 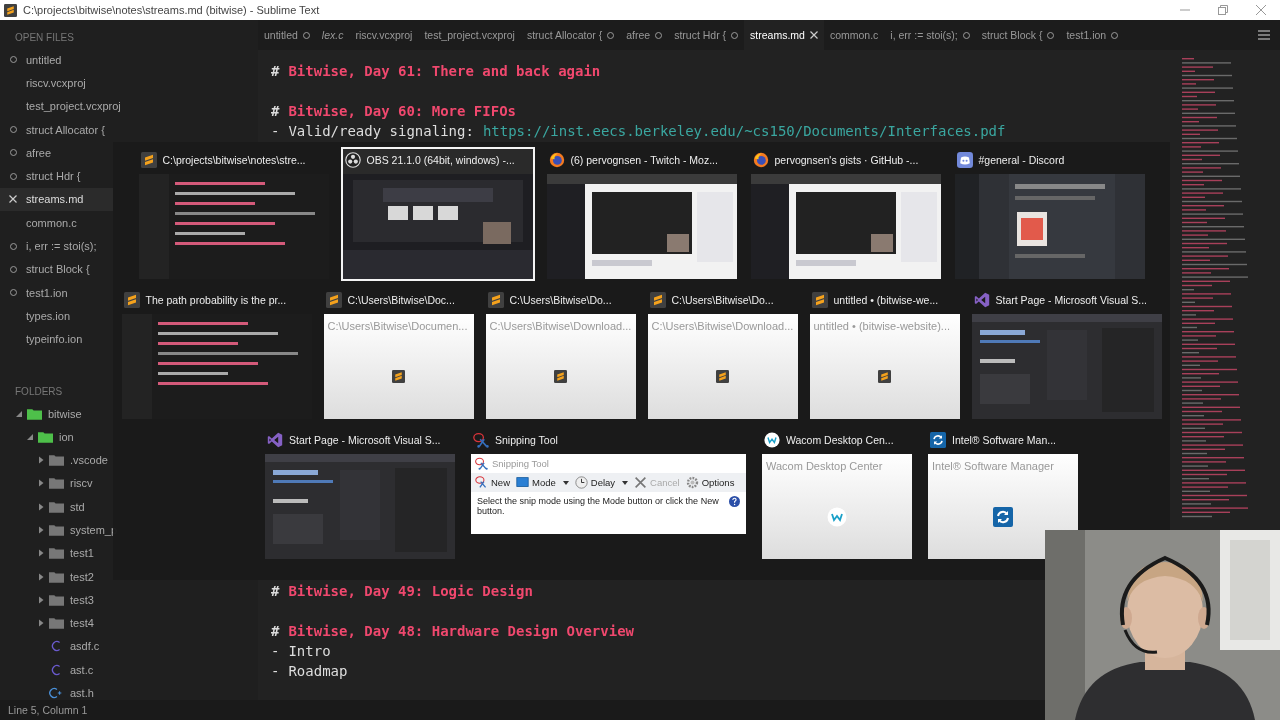 I want to click on folder-name: bitwise, so click(x=65, y=413).